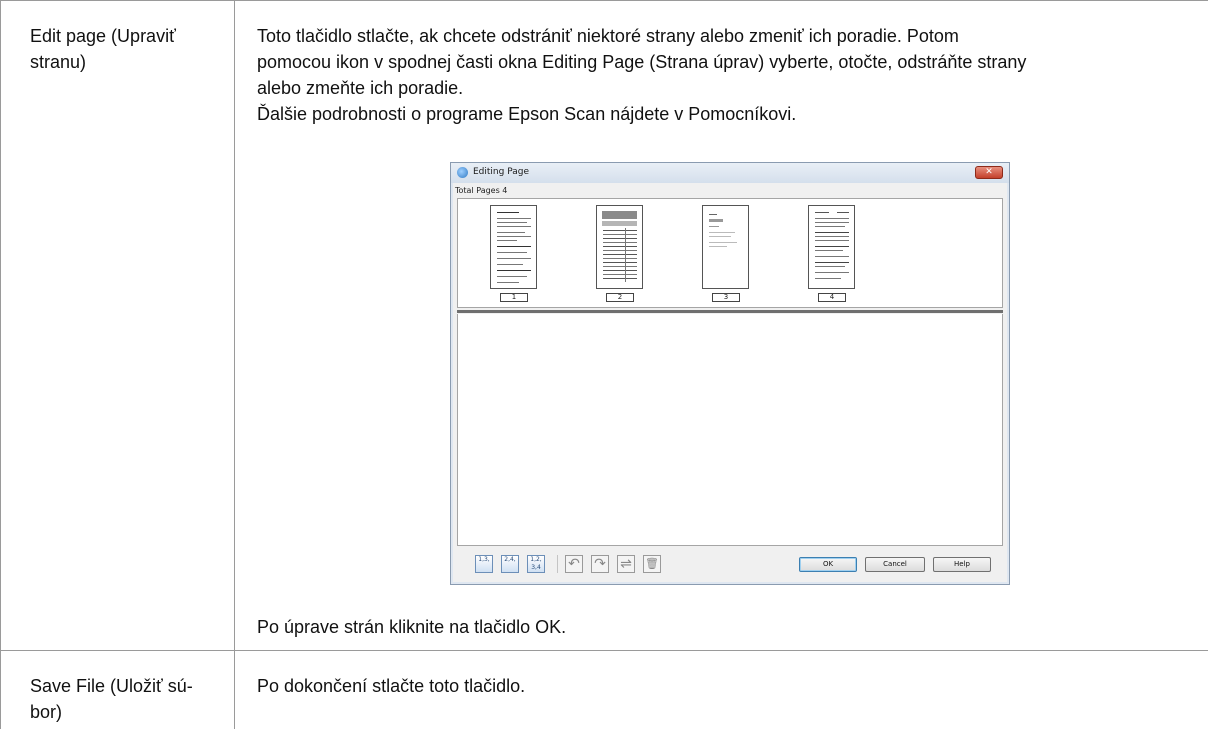 This screenshot has height=729, width=1208. I want to click on help-button: Help, so click(962, 564).